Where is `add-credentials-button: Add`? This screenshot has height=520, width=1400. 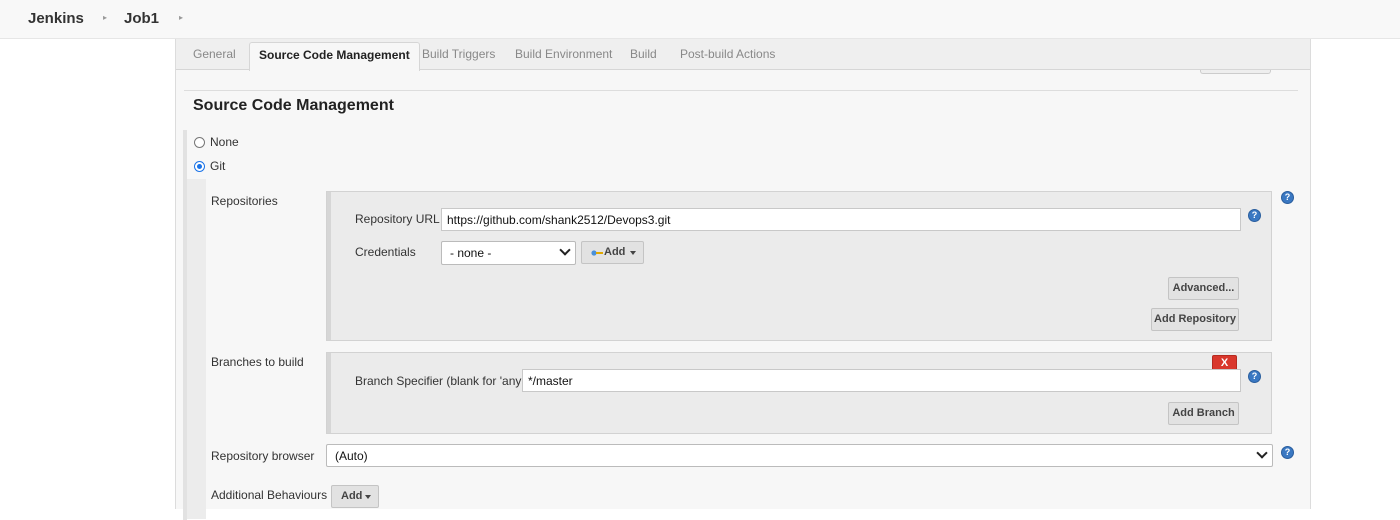
add-credentials-button: Add is located at coordinates (612, 252).